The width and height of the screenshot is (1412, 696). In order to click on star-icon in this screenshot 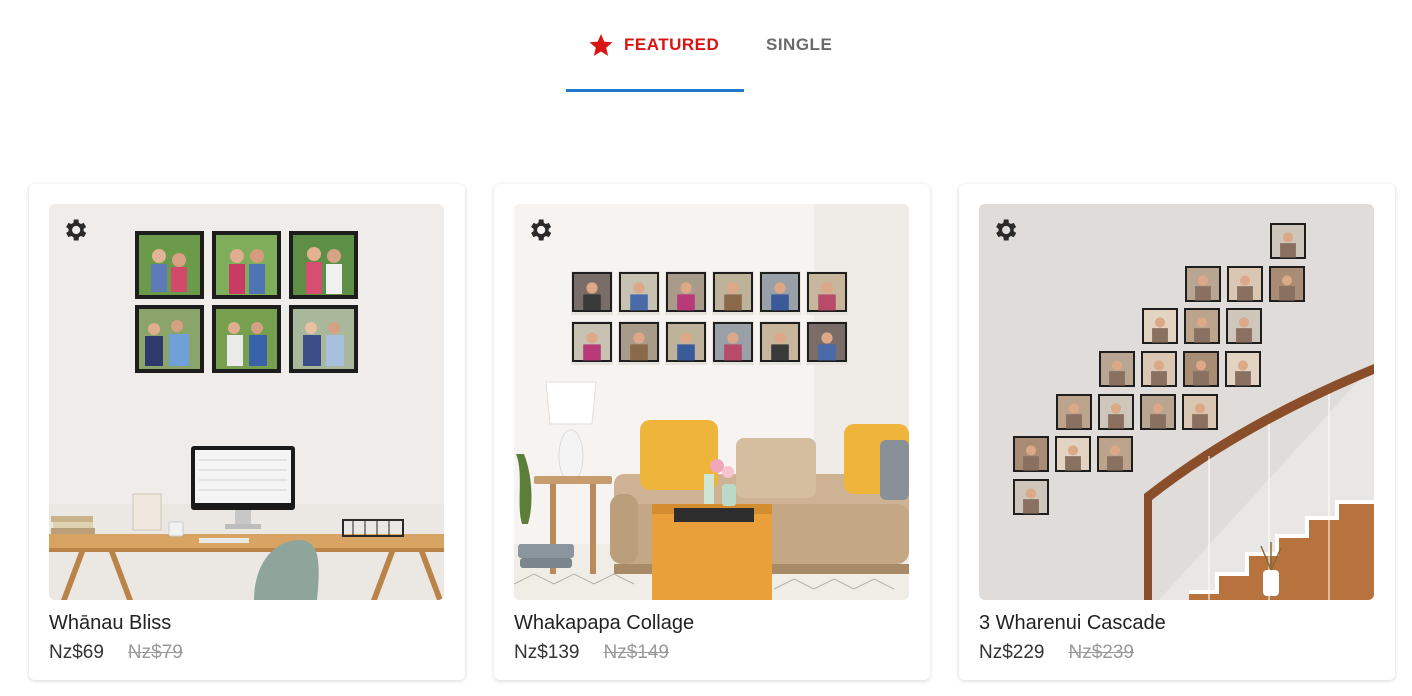, I will do `click(601, 44)`.